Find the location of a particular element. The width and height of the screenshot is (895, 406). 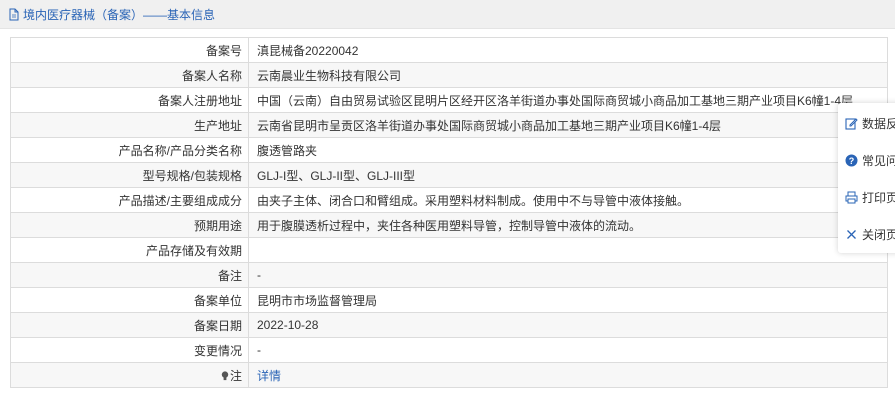

feedback-button: 数据反 is located at coordinates (870, 123).